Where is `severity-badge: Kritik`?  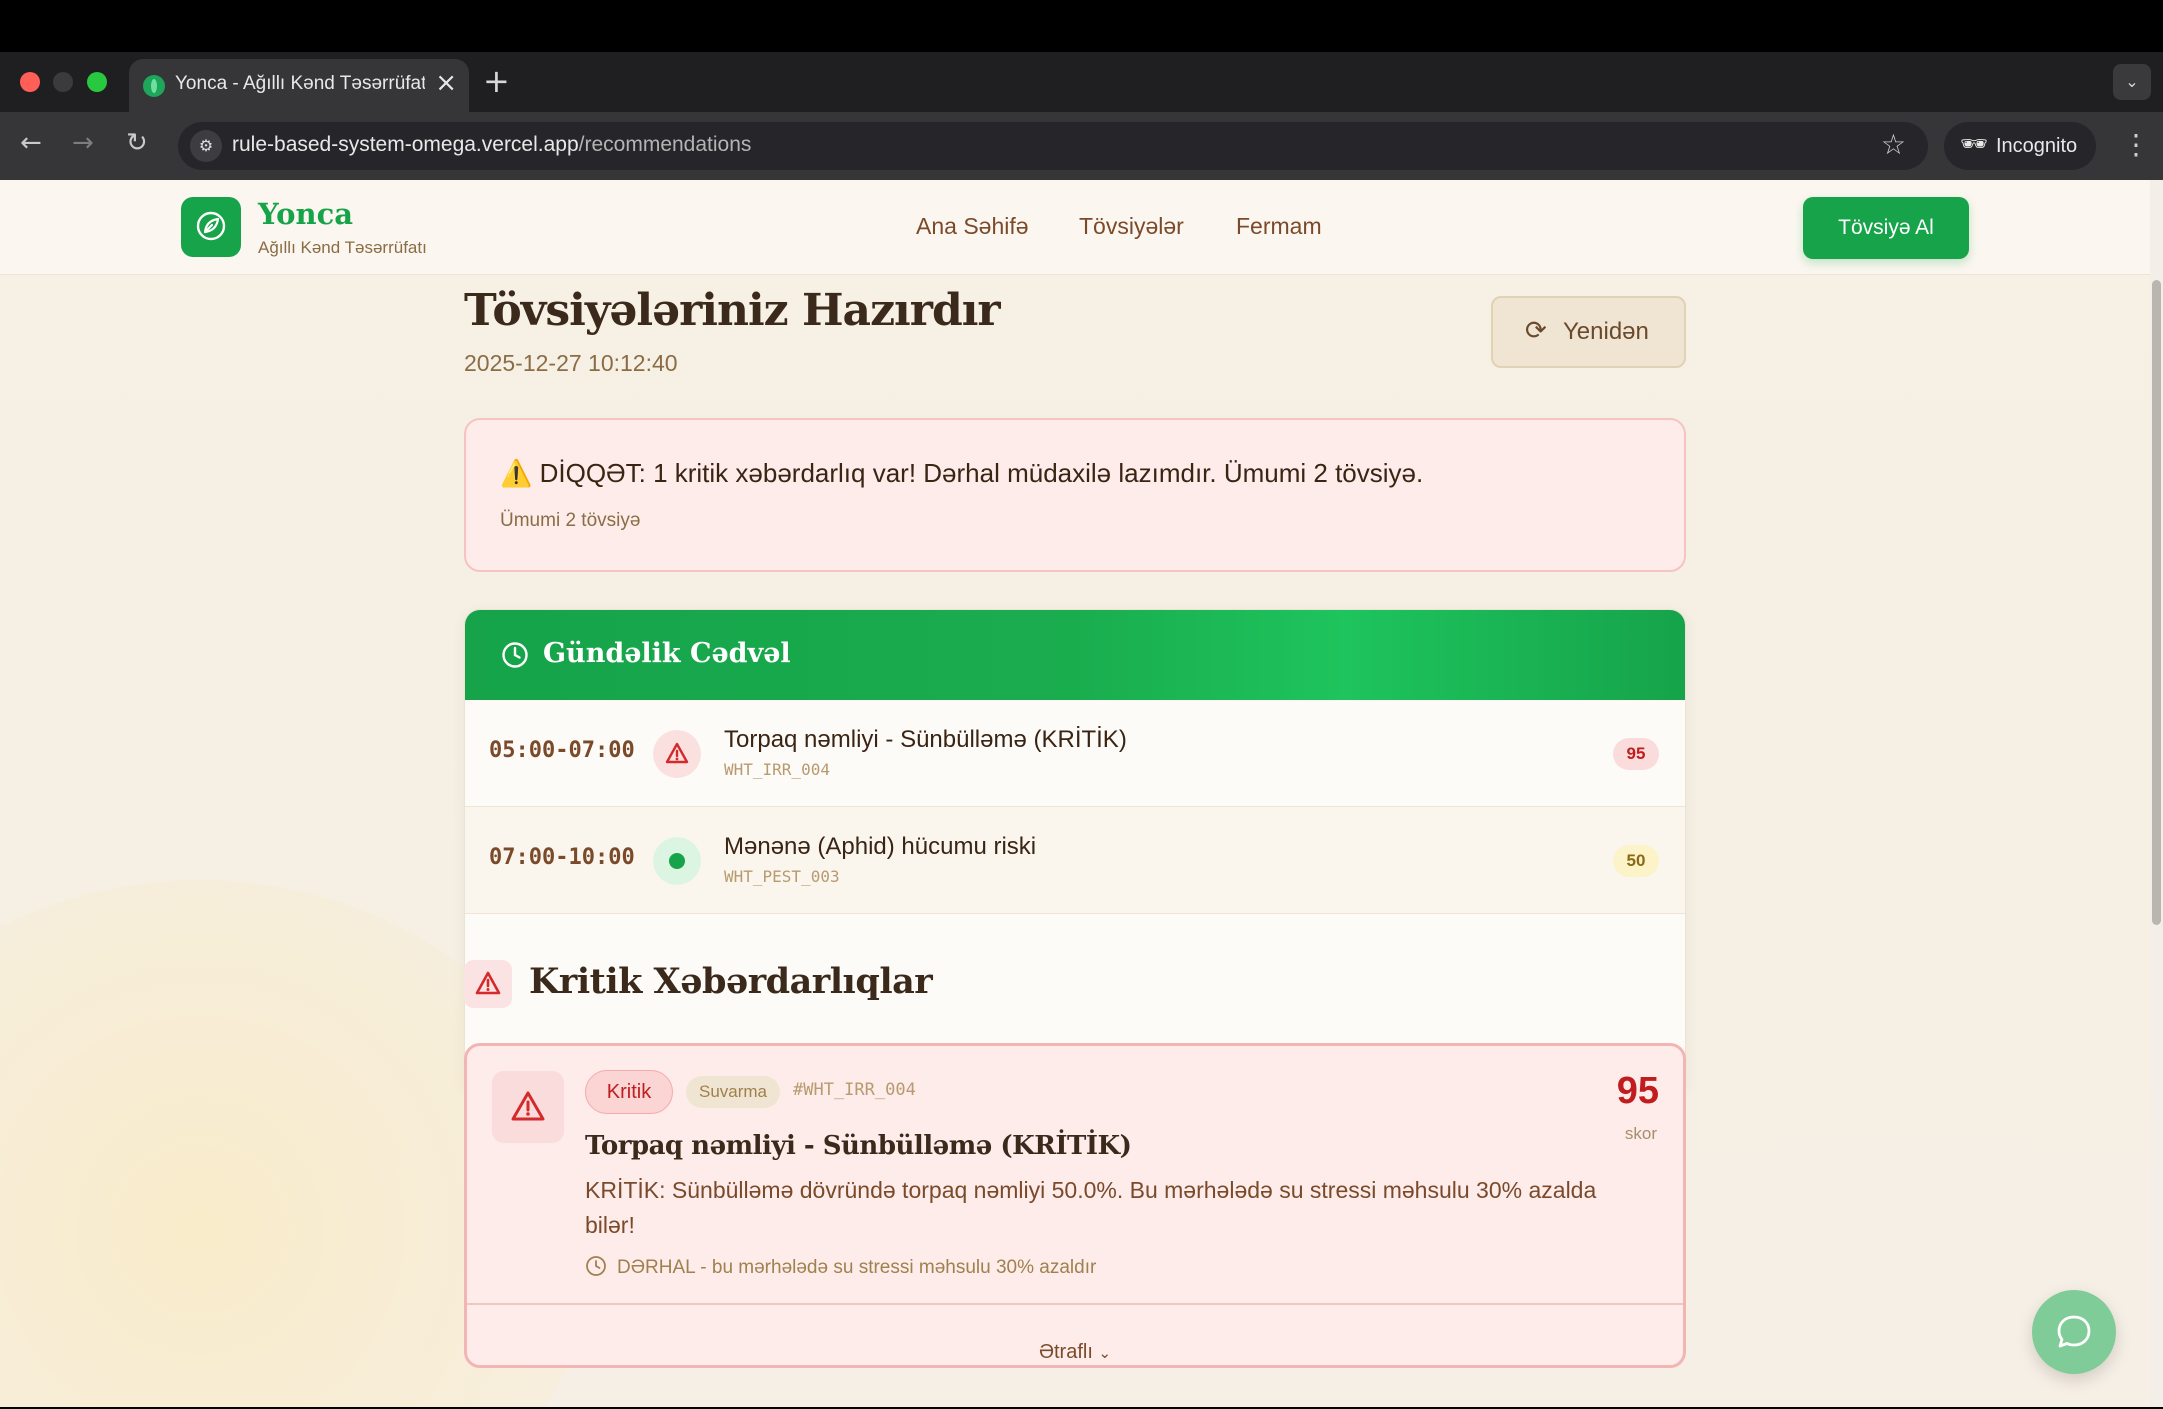 severity-badge: Kritik is located at coordinates (629, 1092).